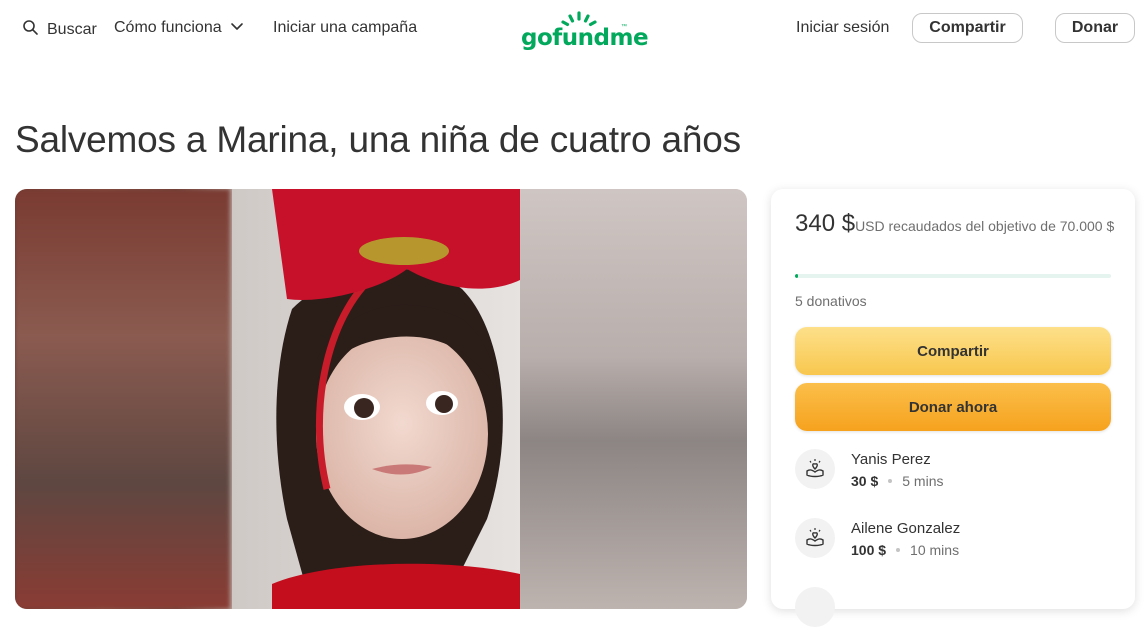 The image size is (1145, 633). I want to click on share-campaign-button: Compartir, so click(953, 351).